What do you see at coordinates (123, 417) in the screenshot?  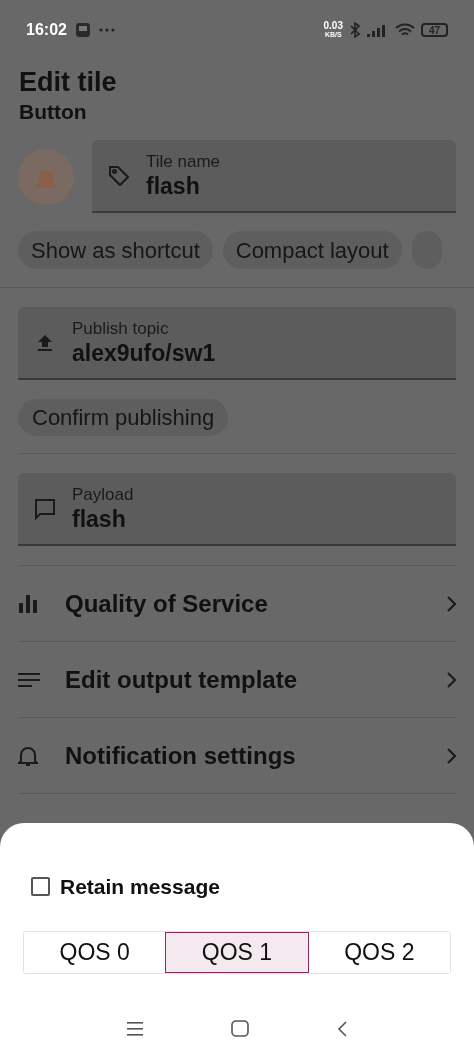 I see `confirm-publishing-chip: Confirm publishing` at bounding box center [123, 417].